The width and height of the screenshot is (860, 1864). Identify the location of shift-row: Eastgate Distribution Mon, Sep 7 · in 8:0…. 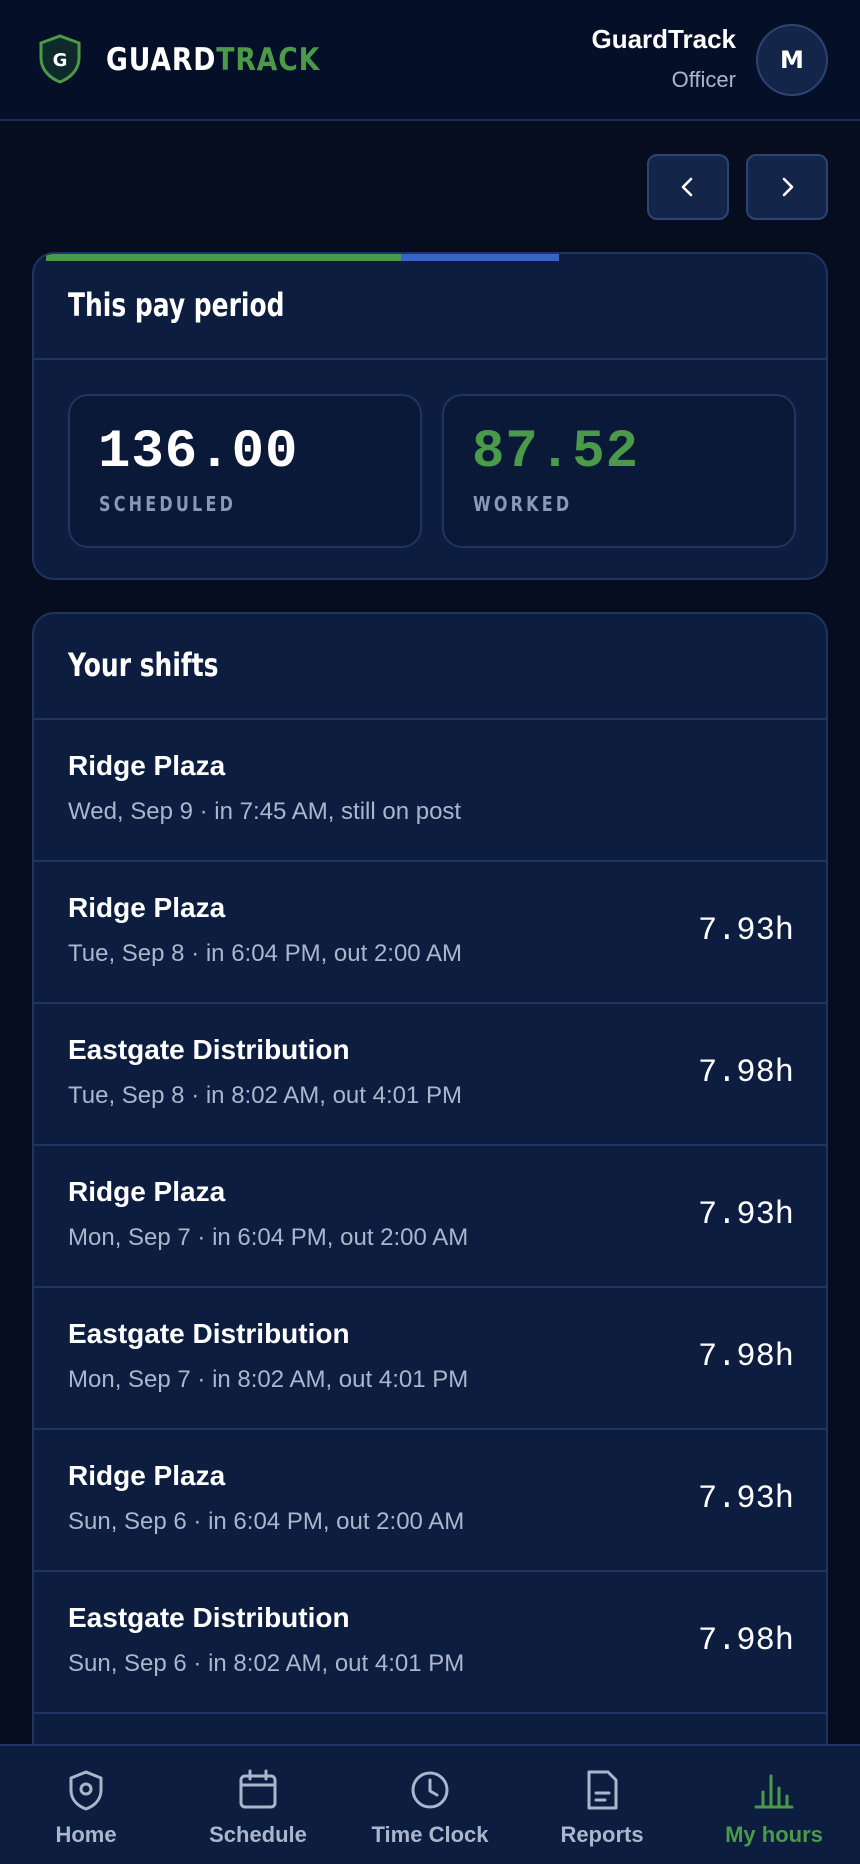
(430, 1357).